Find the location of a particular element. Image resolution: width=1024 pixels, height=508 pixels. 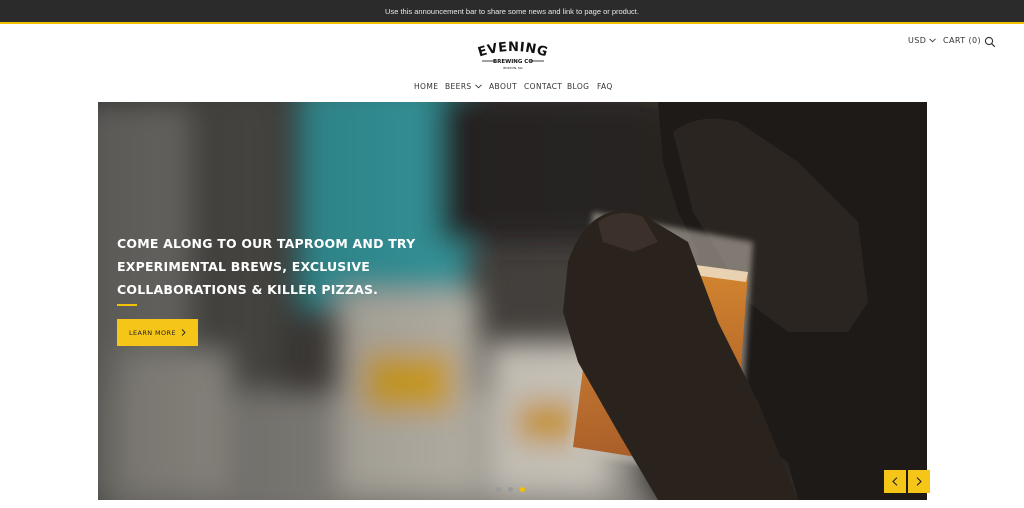

slide-indicators is located at coordinates (510, 489).